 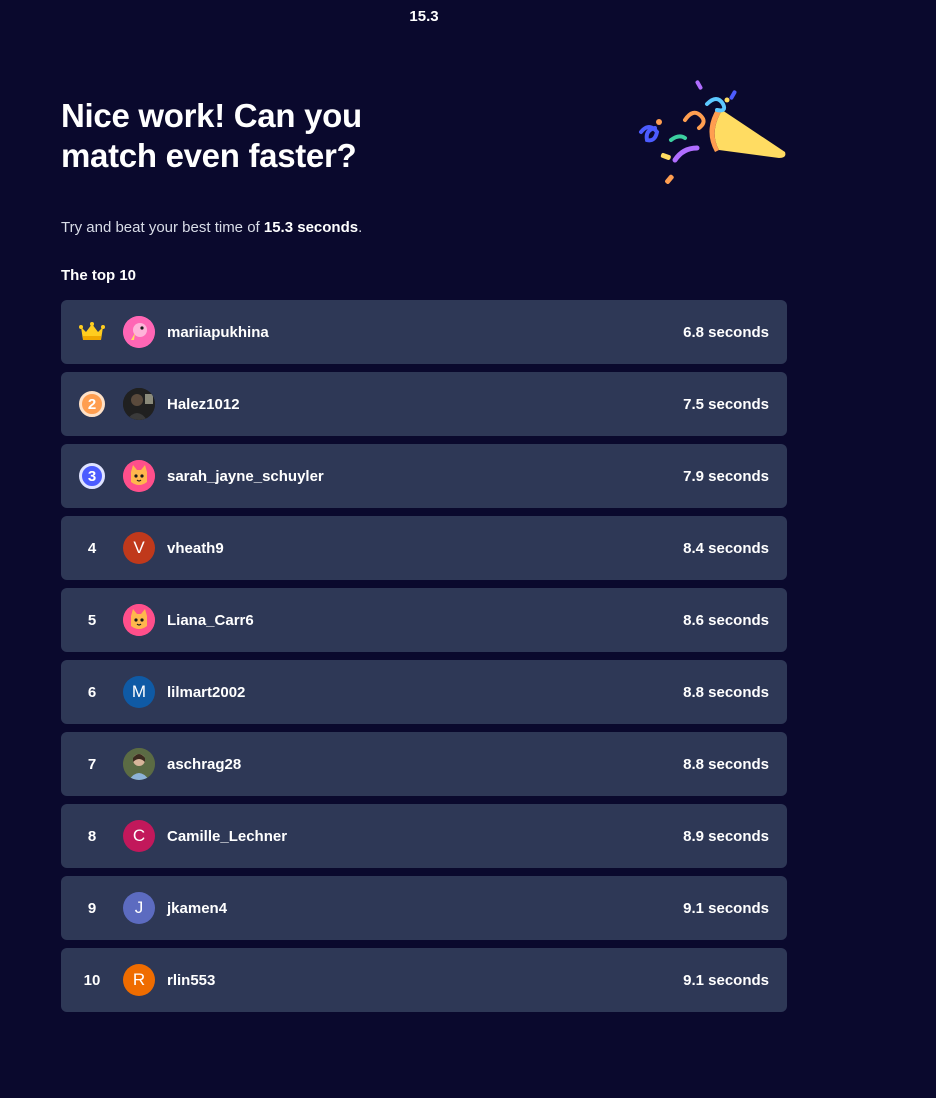 I want to click on username: mariiapukhina, so click(x=425, y=332).